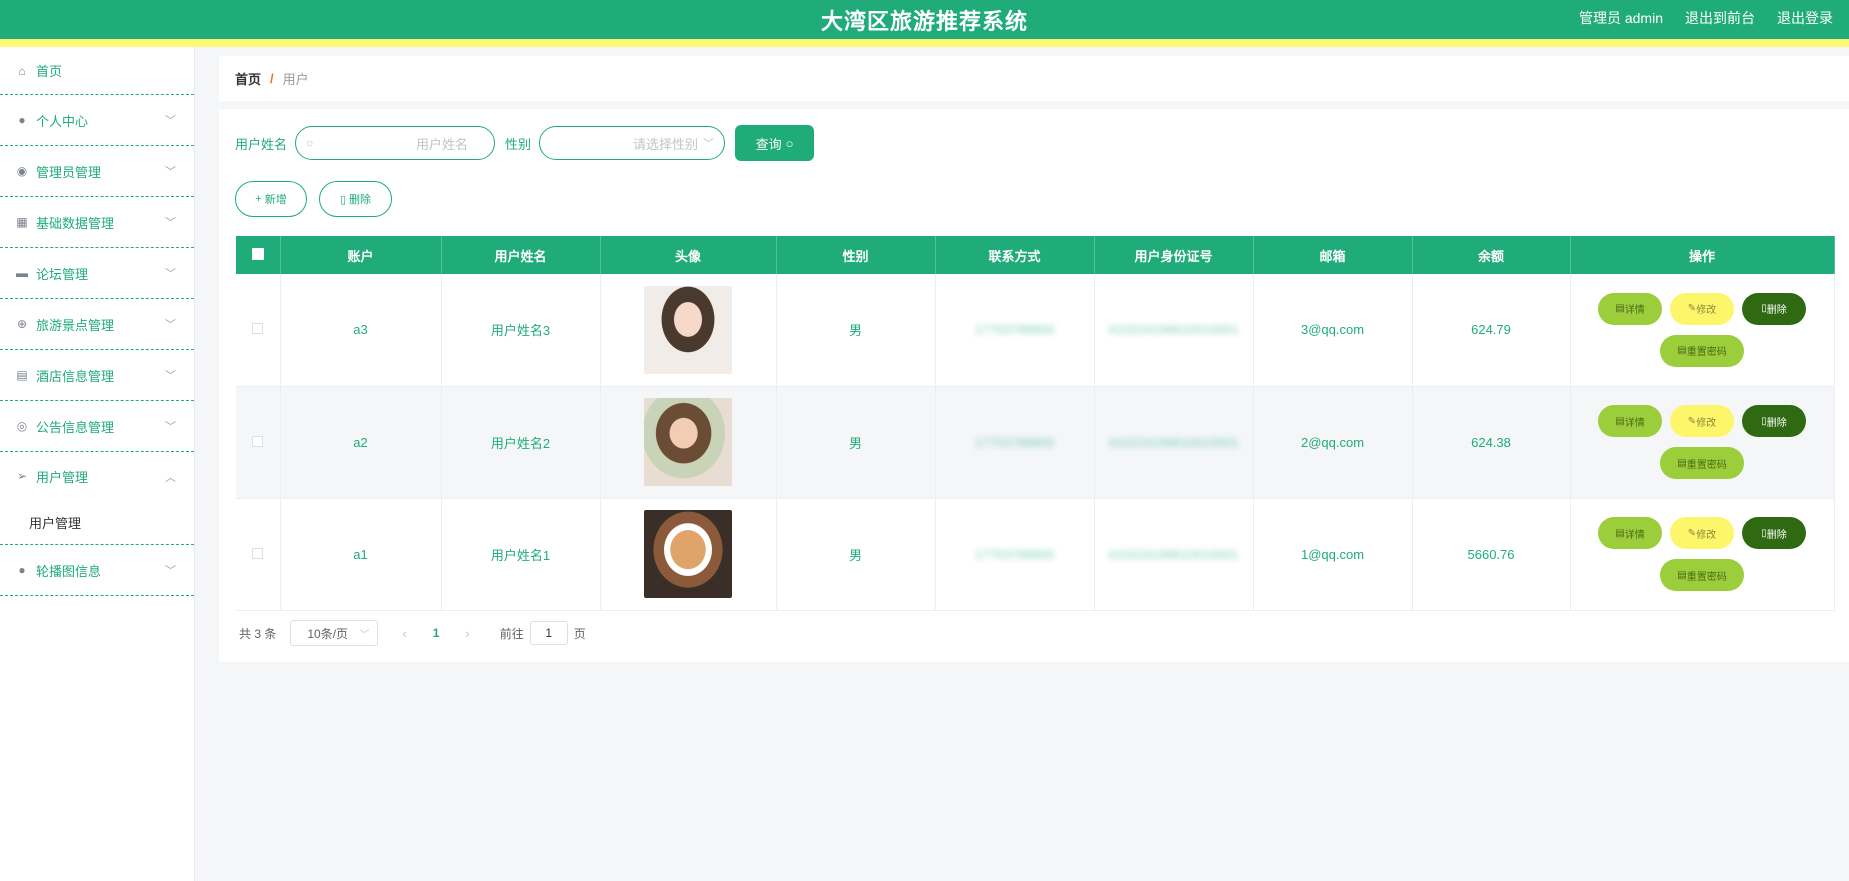 Image resolution: width=1849 pixels, height=881 pixels. What do you see at coordinates (248, 78) in the screenshot?
I see `breadcrumb-home: 首页` at bounding box center [248, 78].